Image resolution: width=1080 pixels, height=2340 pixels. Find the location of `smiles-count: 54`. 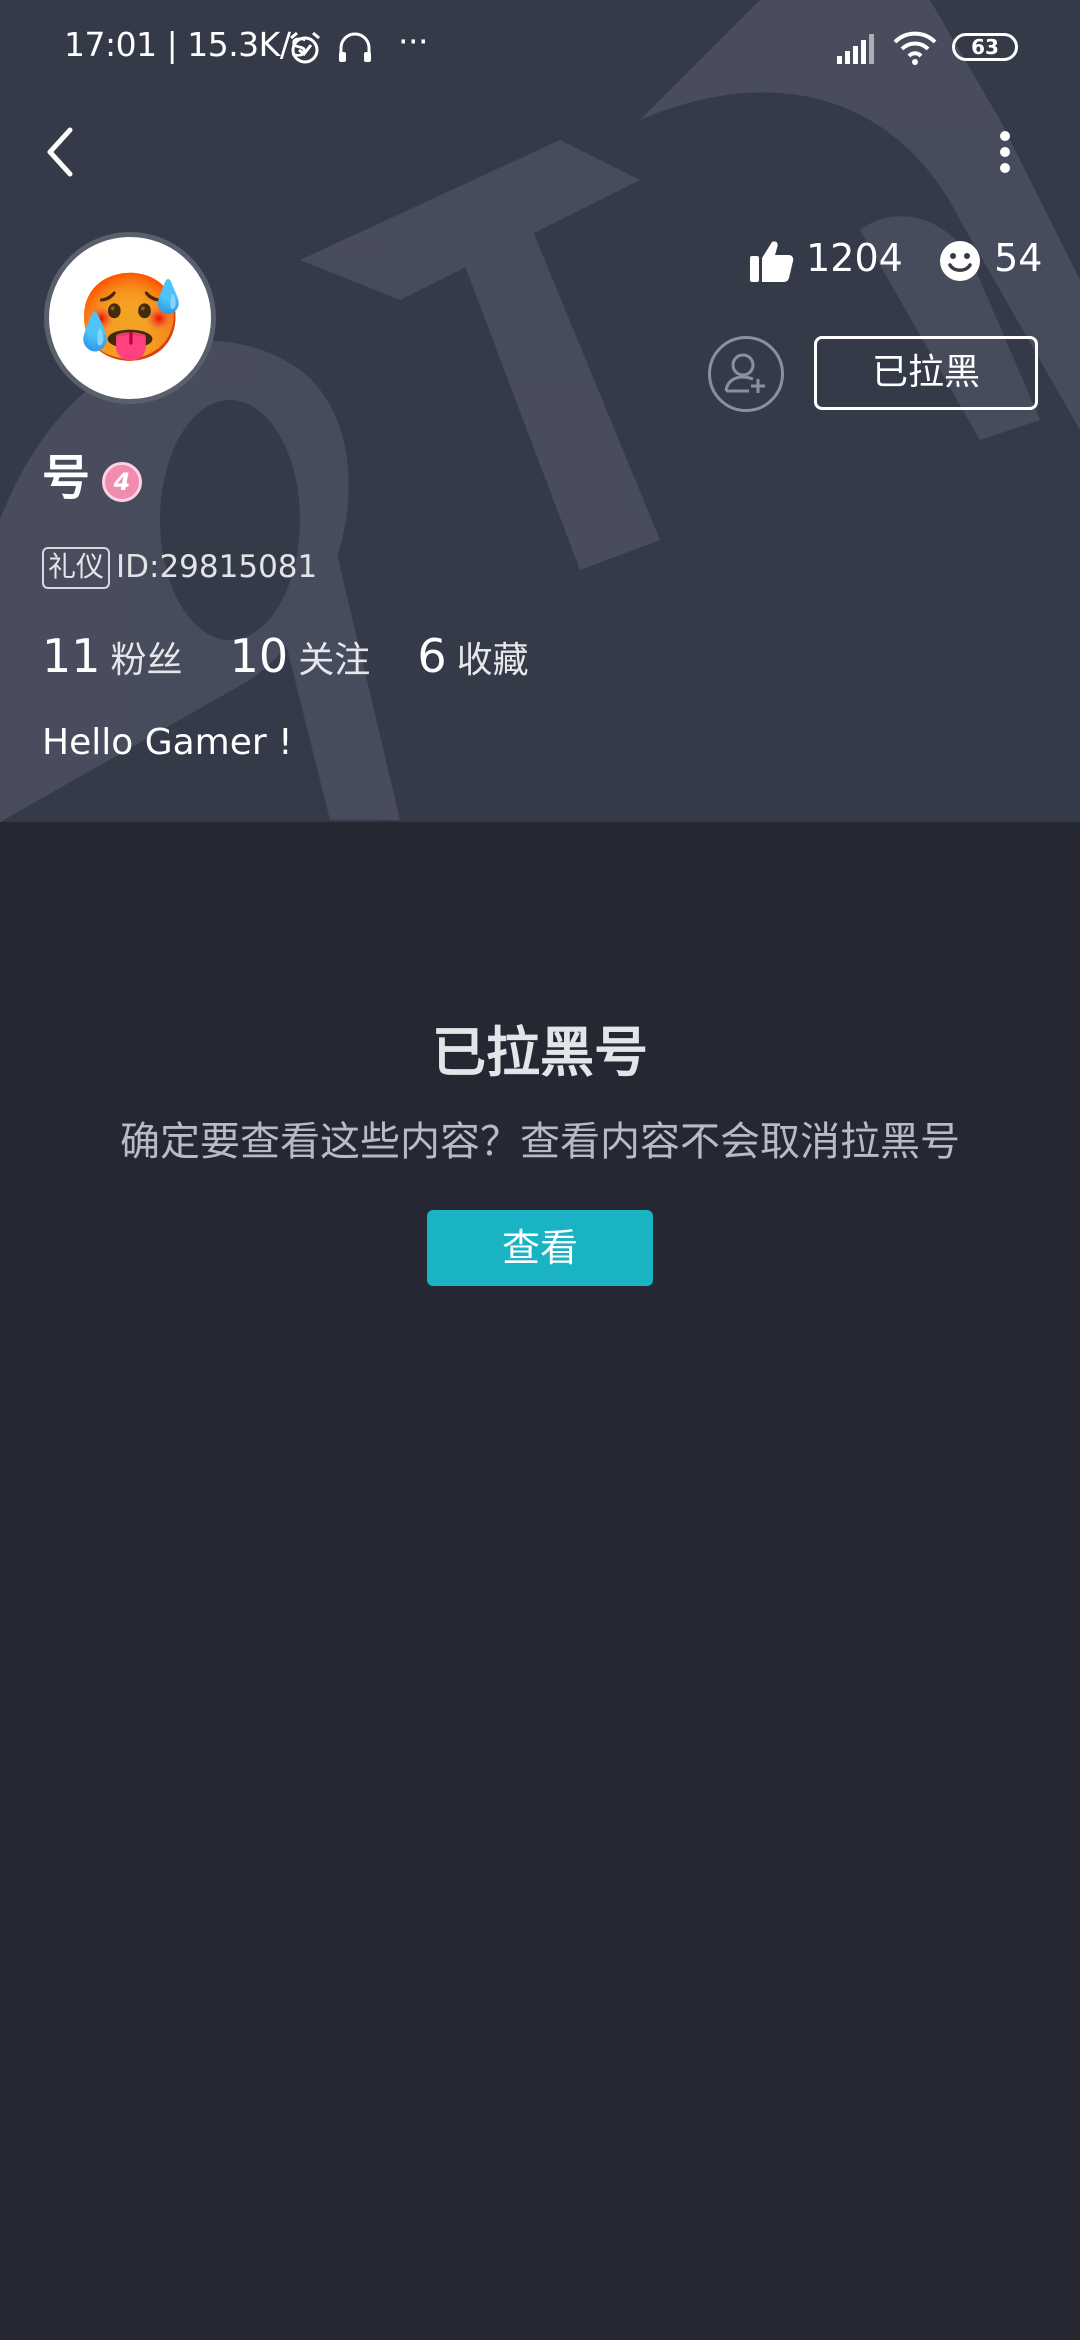

smiles-count: 54 is located at coordinates (1018, 258).